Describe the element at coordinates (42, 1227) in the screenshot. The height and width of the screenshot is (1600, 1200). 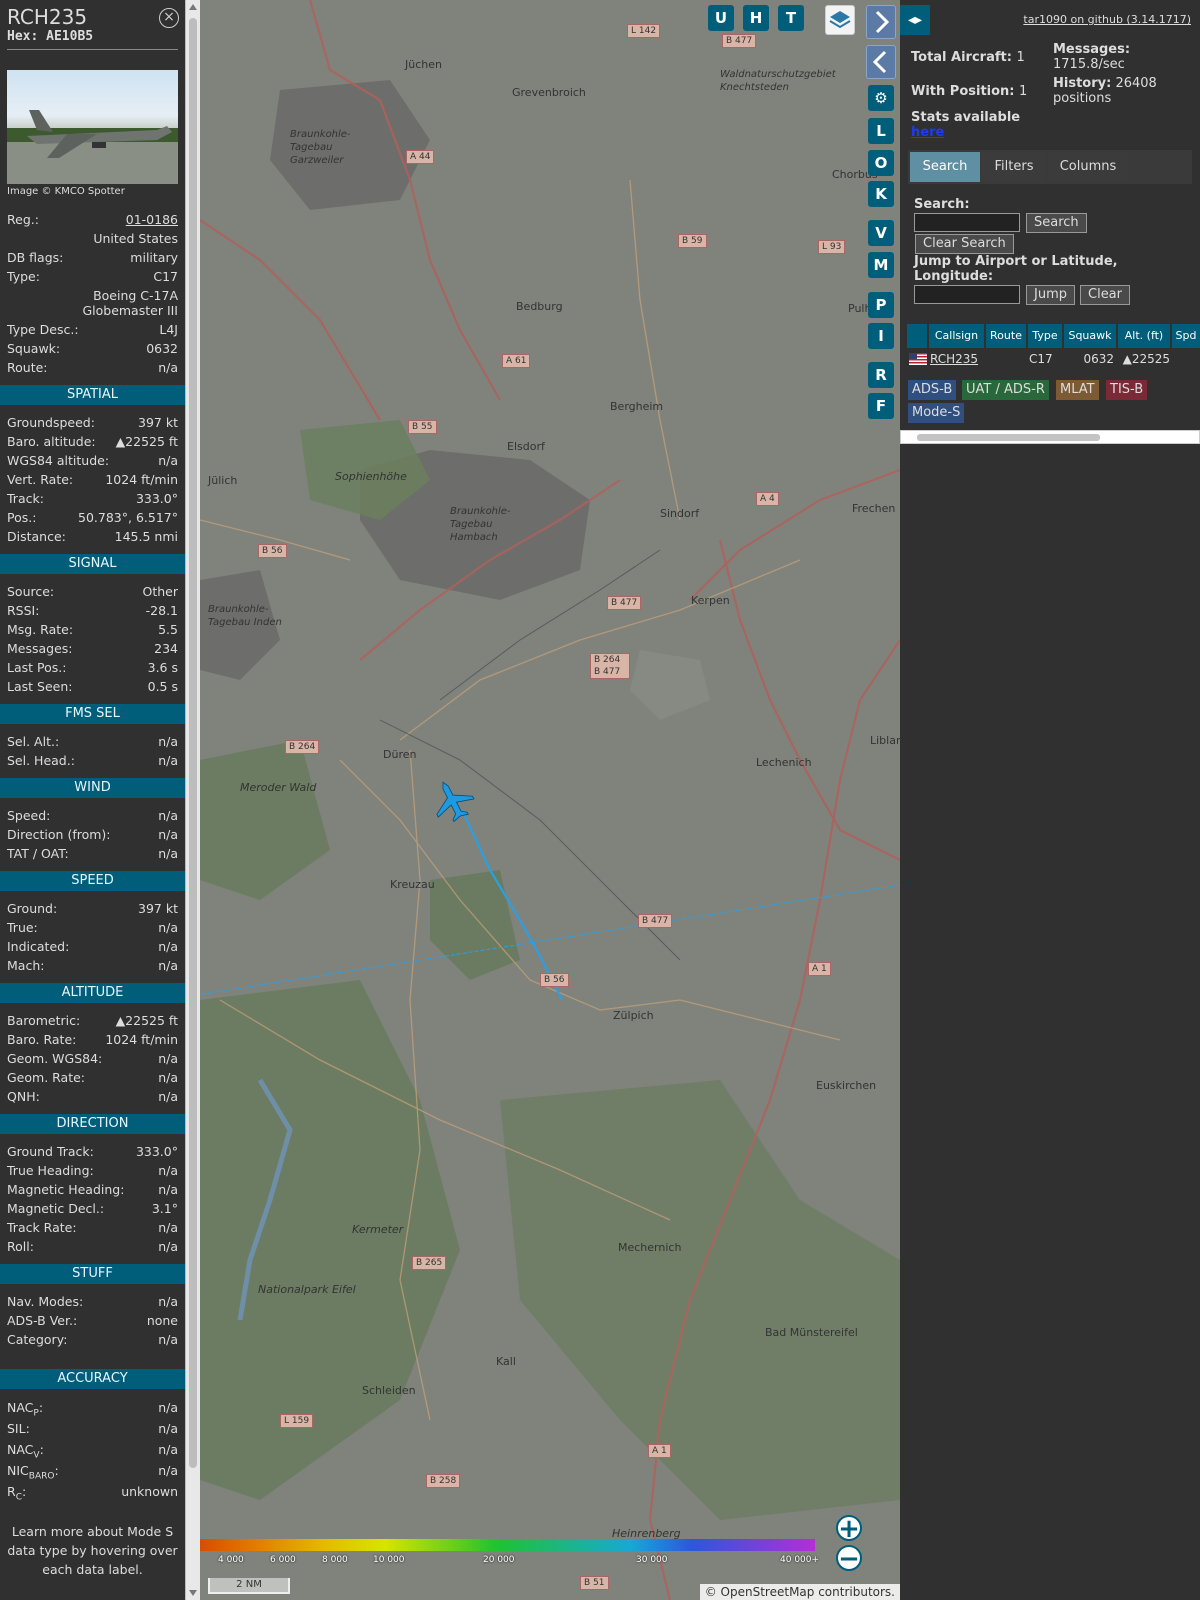
I see `info-label: Track Rate:` at that location.